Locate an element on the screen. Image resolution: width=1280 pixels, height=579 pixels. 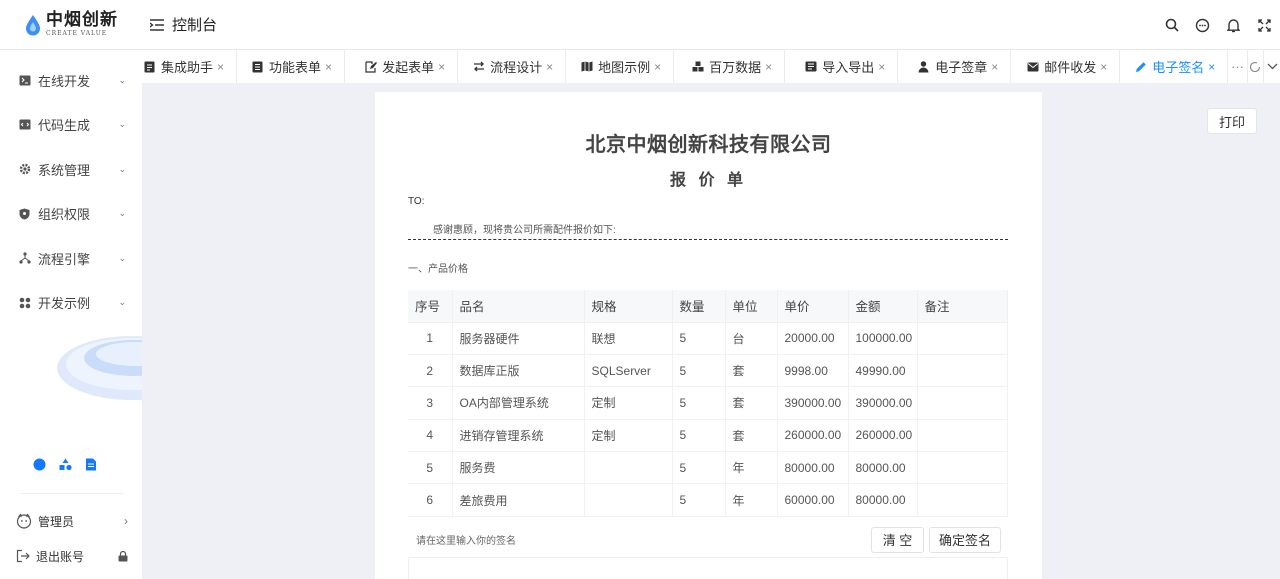
document-title: 报 价 单 is located at coordinates (708, 180).